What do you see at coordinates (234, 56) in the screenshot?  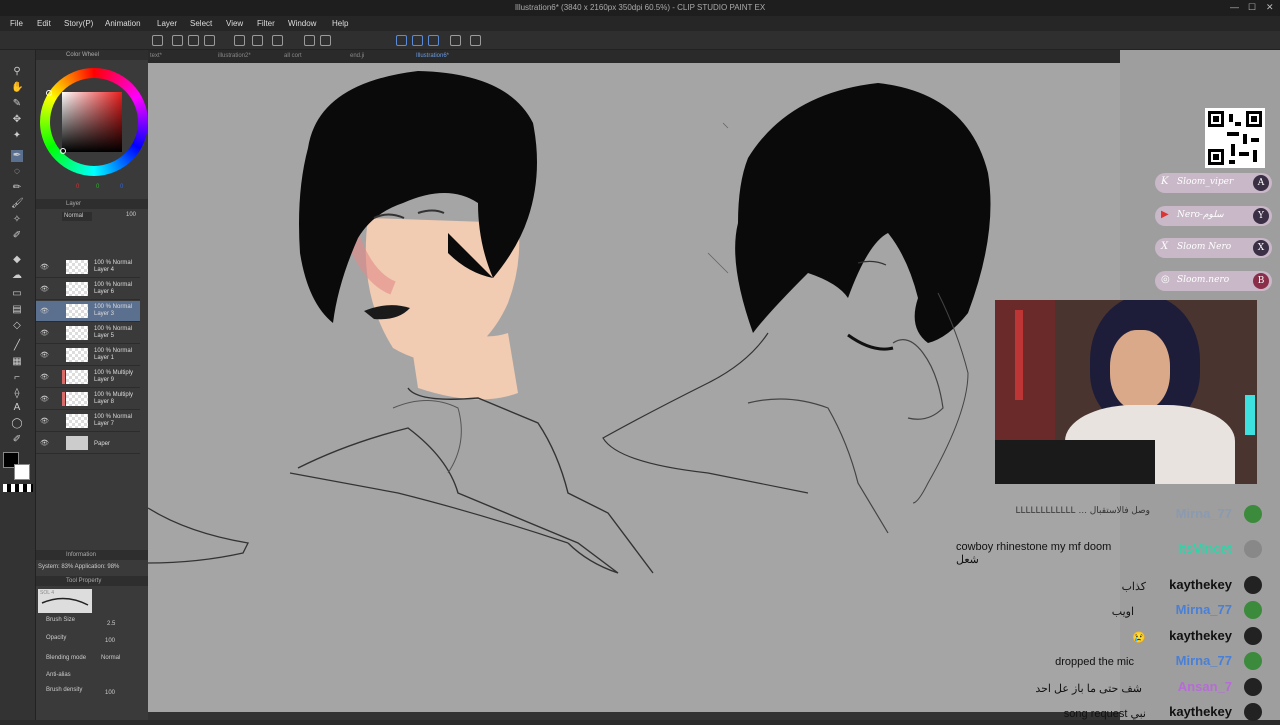 I see `tab-illustration2: illustration2*` at bounding box center [234, 56].